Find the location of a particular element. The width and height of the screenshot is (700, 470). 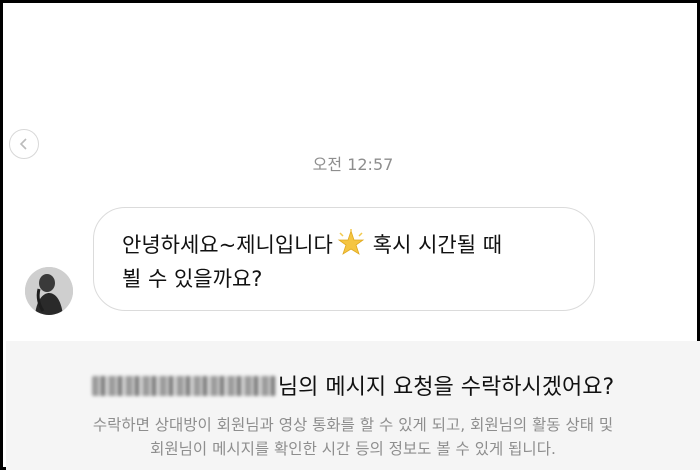

request-title-text: 님의 메시지 요청을 수락하시겠어요? is located at coordinates (446, 387).